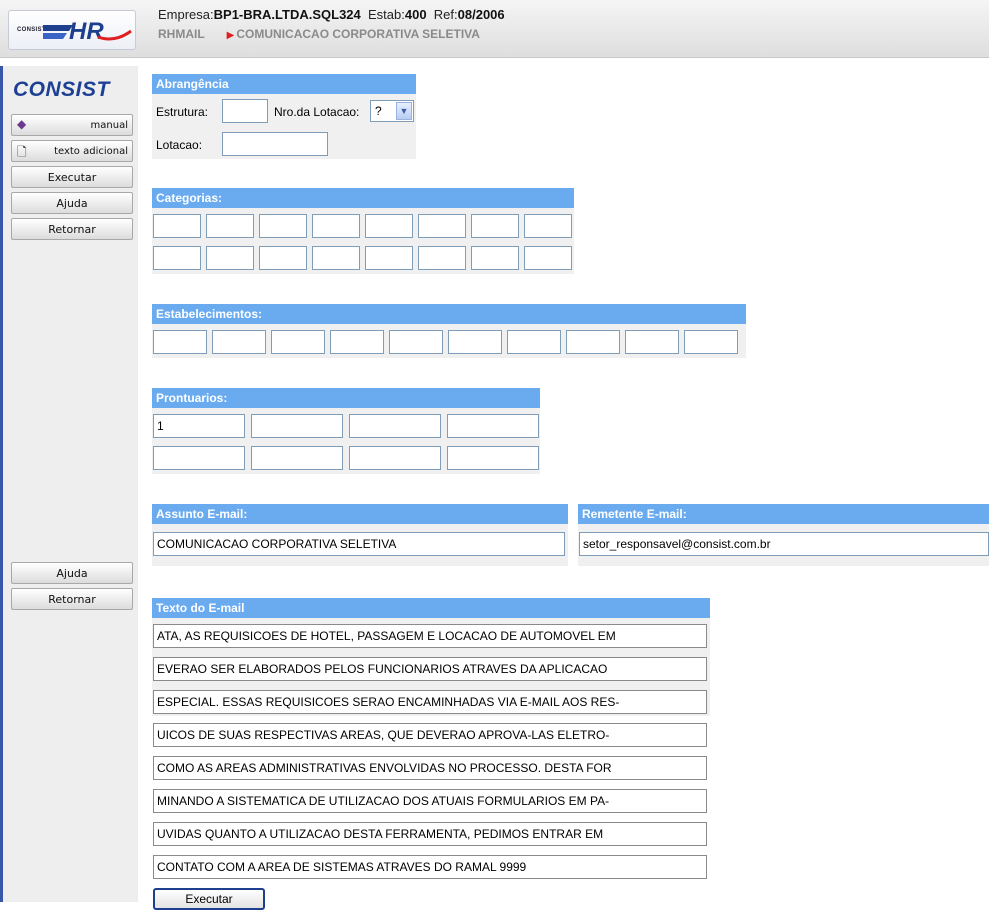 This screenshot has width=989, height=910. Describe the element at coordinates (22, 152) in the screenshot. I see `document-icon: 🗋` at that location.